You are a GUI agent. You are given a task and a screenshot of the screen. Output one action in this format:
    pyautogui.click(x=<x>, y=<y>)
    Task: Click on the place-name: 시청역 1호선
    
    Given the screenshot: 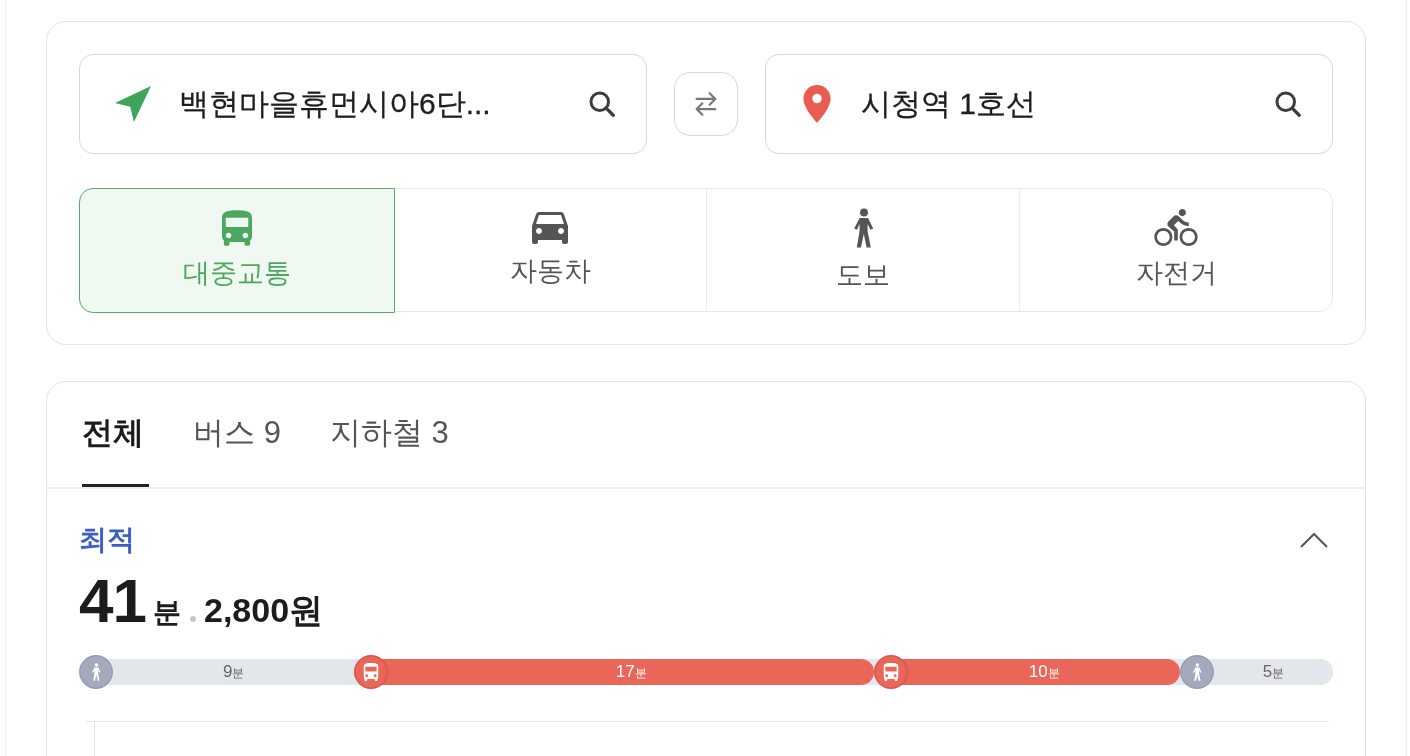 What is the action you would take?
    pyautogui.click(x=949, y=103)
    